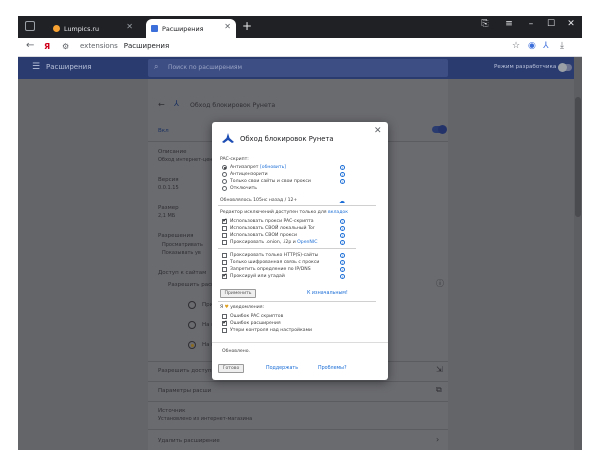 This screenshot has height=469, width=600. Describe the element at coordinates (338, 212) in the screenshot. I see `editor-tabs-link: вкладок` at that location.